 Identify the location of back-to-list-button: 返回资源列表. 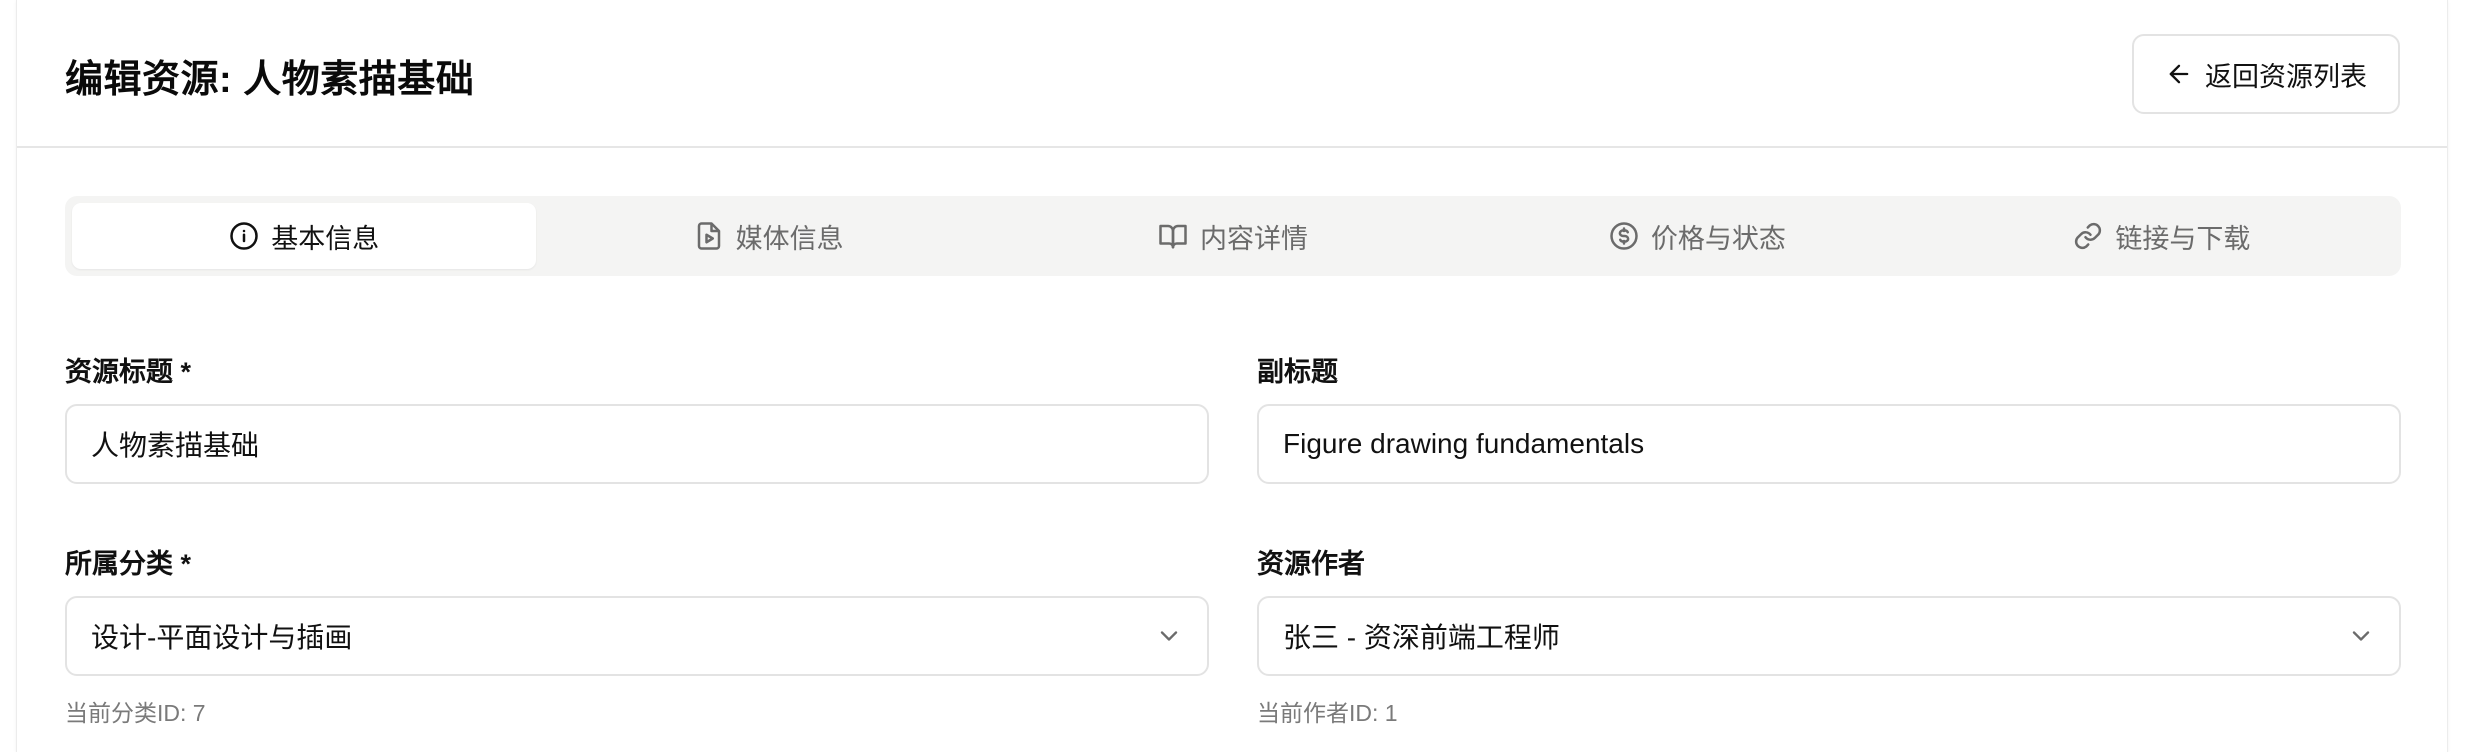
(2266, 74).